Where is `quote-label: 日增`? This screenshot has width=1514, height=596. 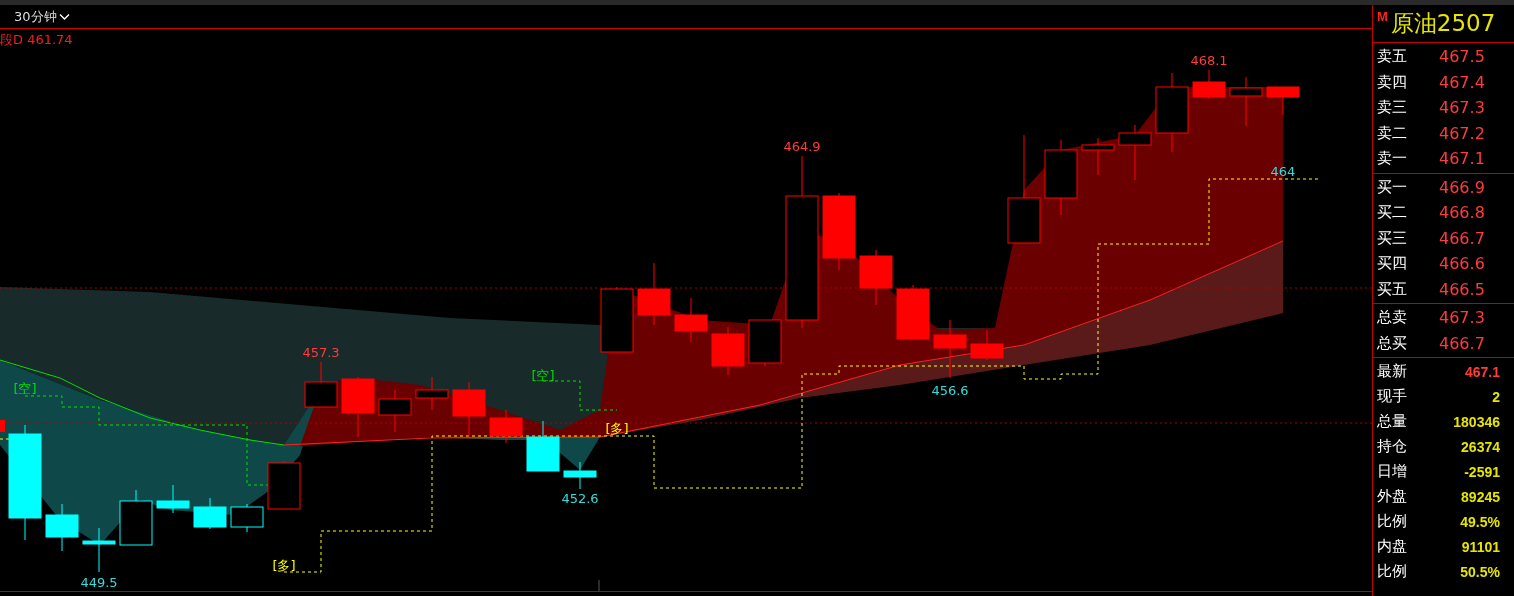
quote-label: 日增 is located at coordinates (1392, 471).